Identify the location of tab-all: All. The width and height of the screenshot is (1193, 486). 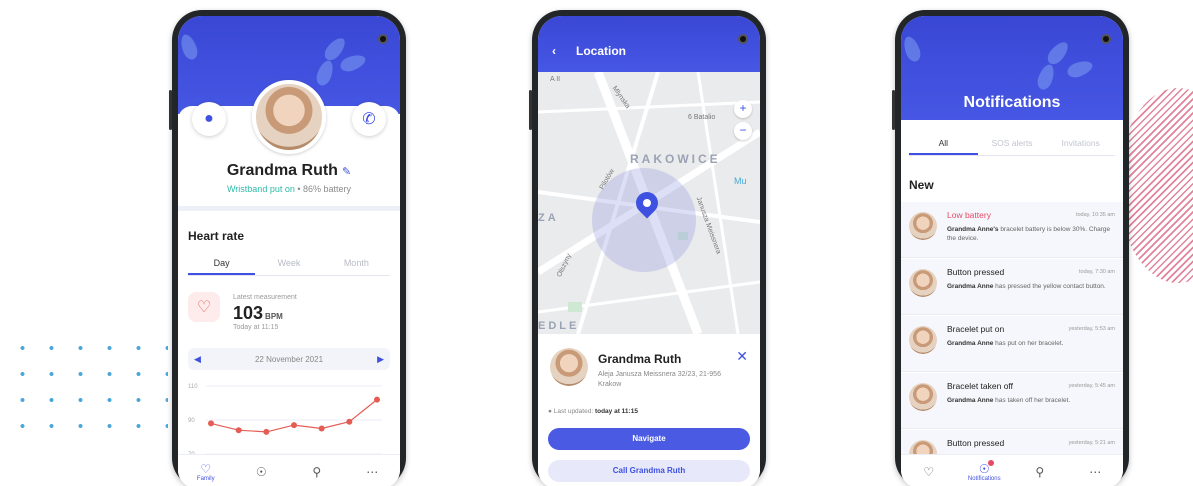
(943, 146).